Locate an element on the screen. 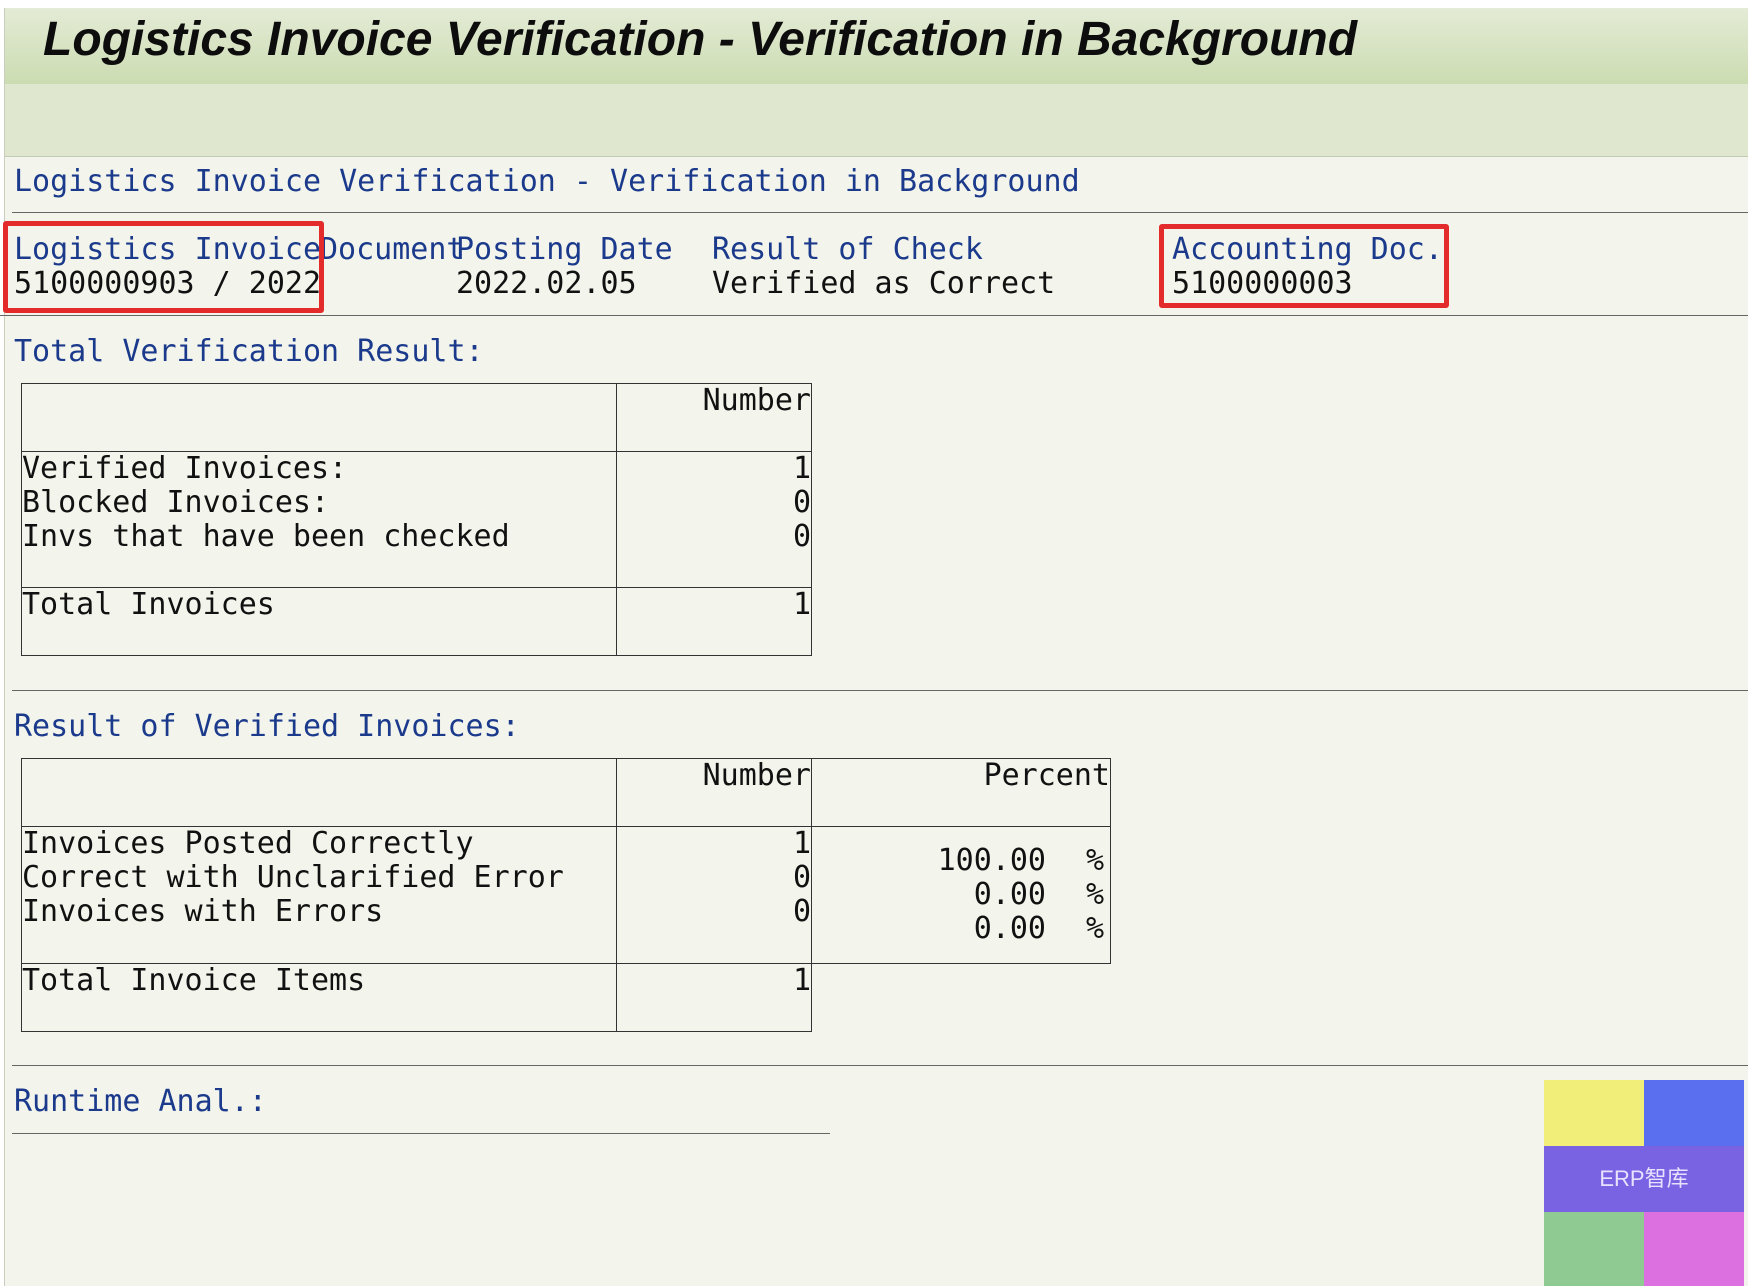 This screenshot has width=1748, height=1286. logo-tile-blue is located at coordinates (1694, 1113).